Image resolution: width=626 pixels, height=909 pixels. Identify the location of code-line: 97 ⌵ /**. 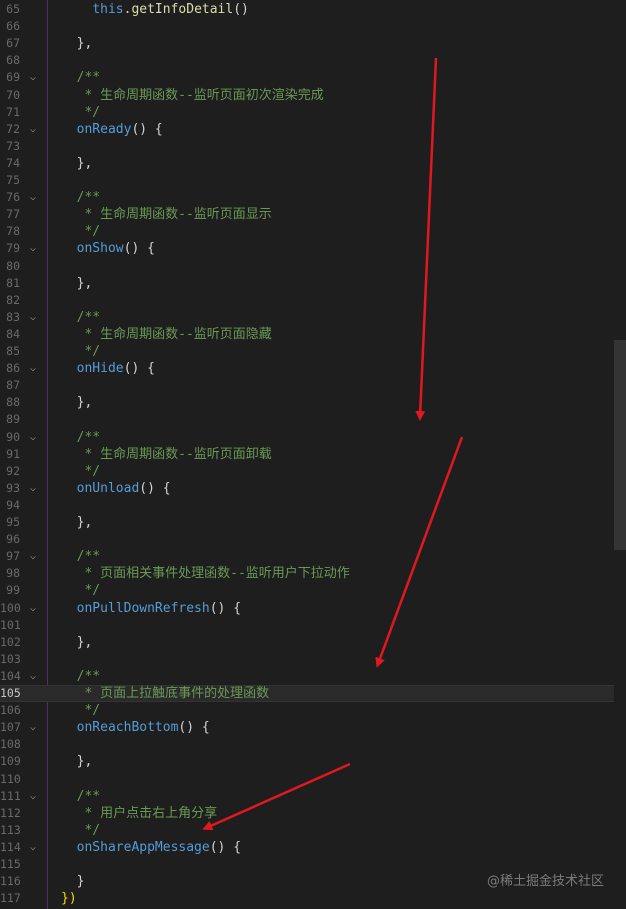
(307, 556).